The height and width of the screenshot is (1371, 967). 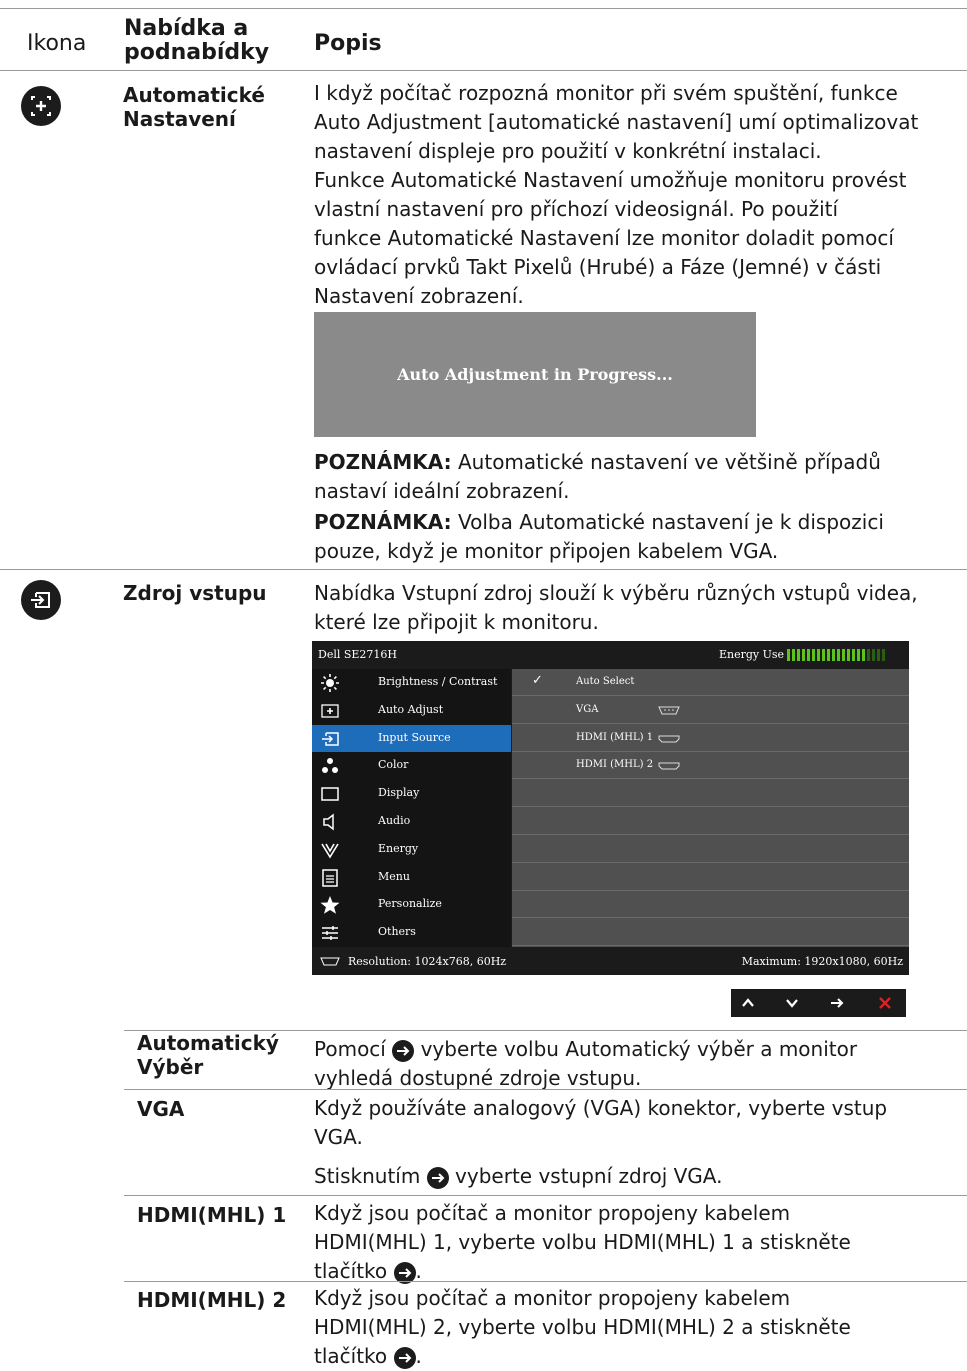 What do you see at coordinates (748, 1003) in the screenshot?
I see `up-arrow-icon` at bounding box center [748, 1003].